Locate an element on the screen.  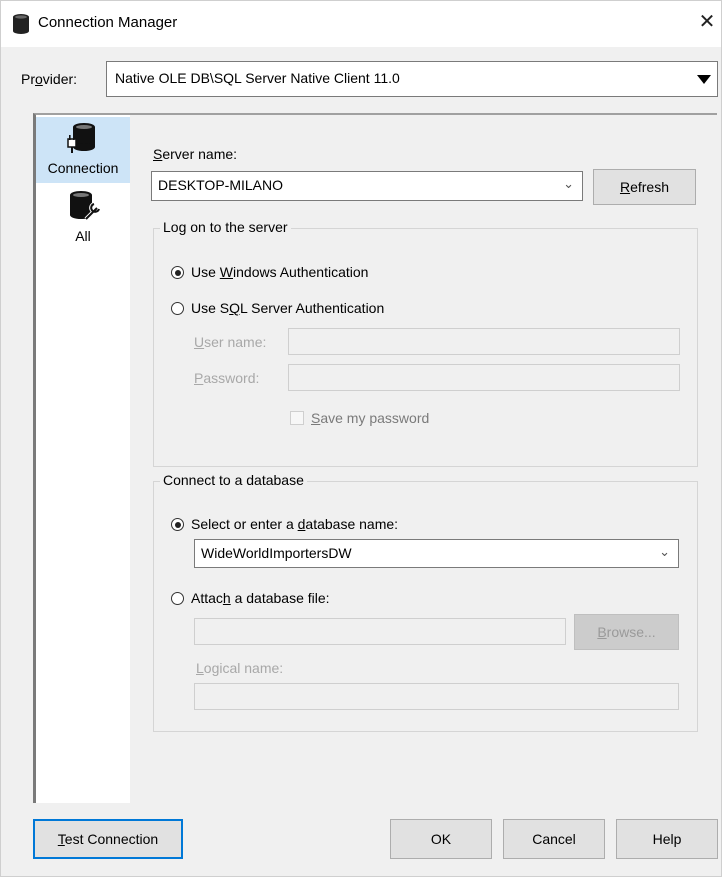
database-name-combobox: WideWorldImportersDW ⌄ is located at coordinates (436, 553).